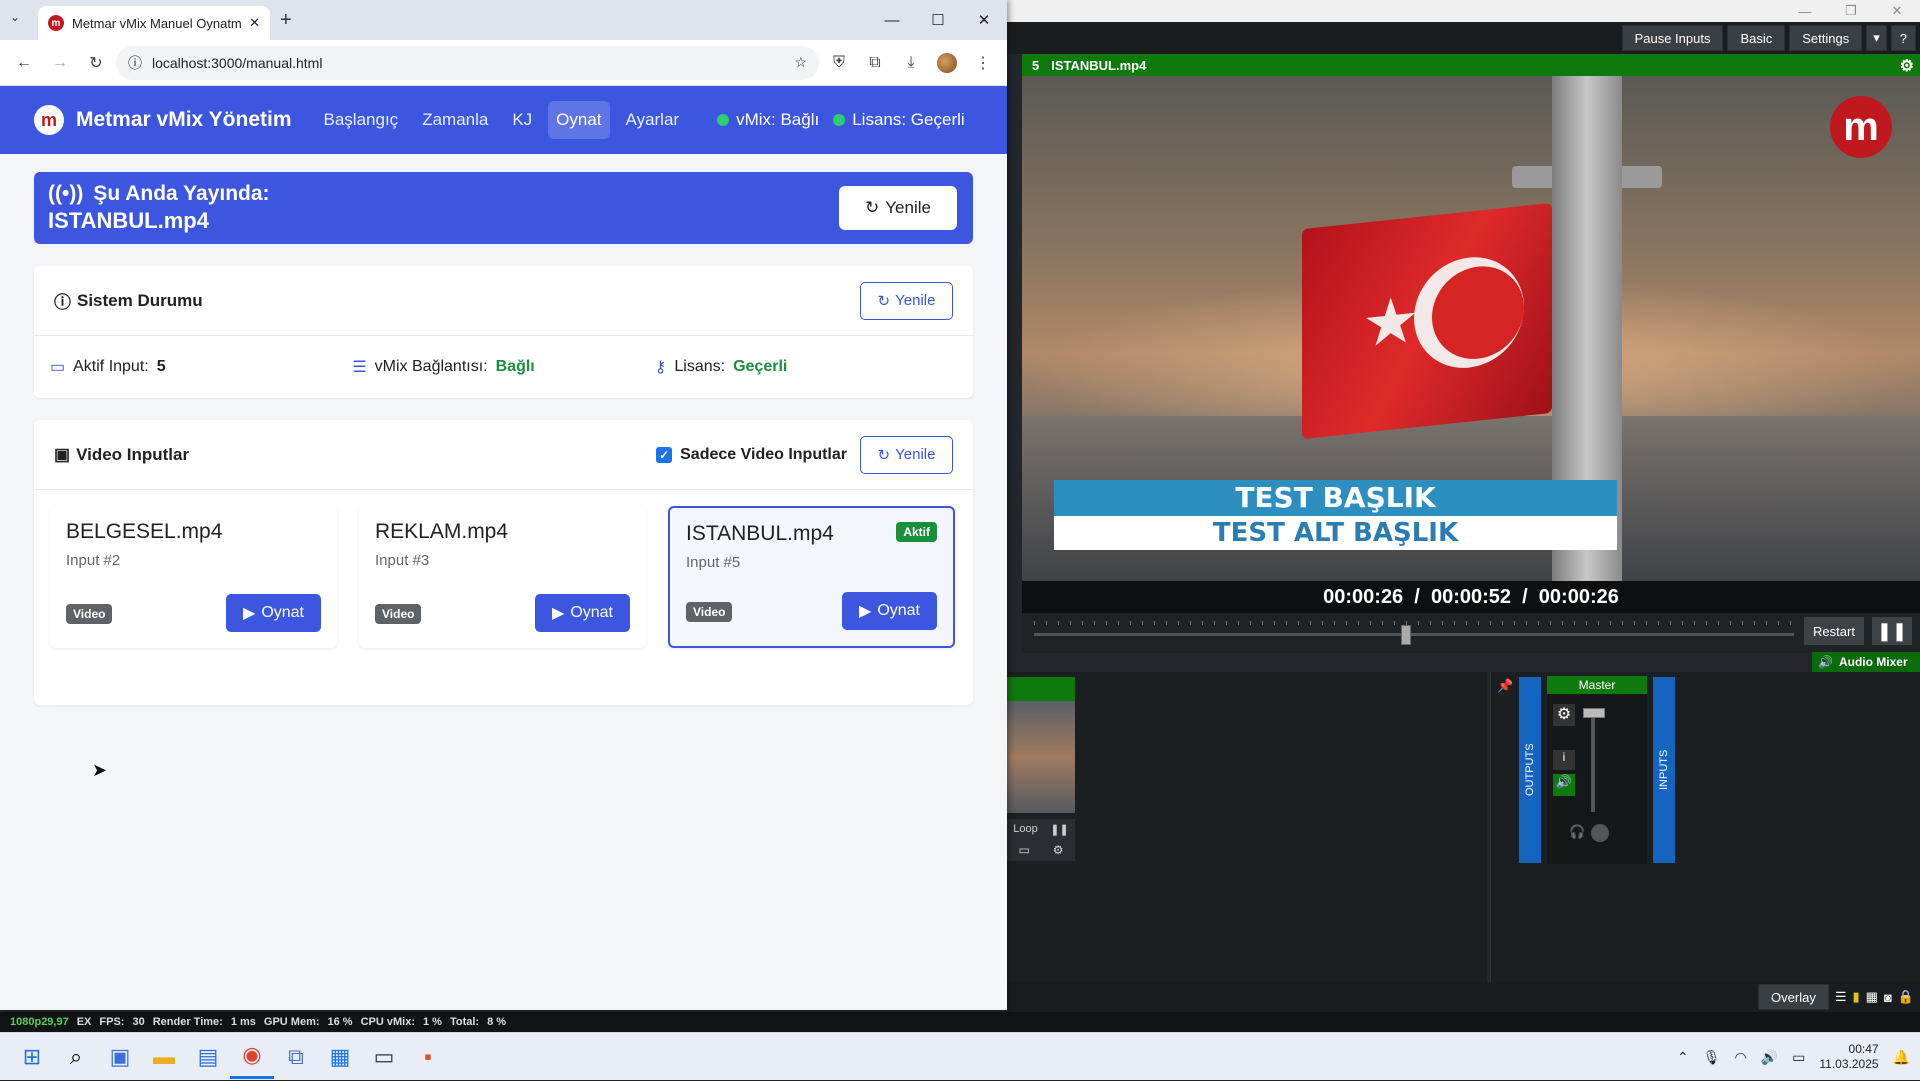  What do you see at coordinates (1683, 1057) in the screenshot?
I see `chevron-up-icon: ⌃` at bounding box center [1683, 1057].